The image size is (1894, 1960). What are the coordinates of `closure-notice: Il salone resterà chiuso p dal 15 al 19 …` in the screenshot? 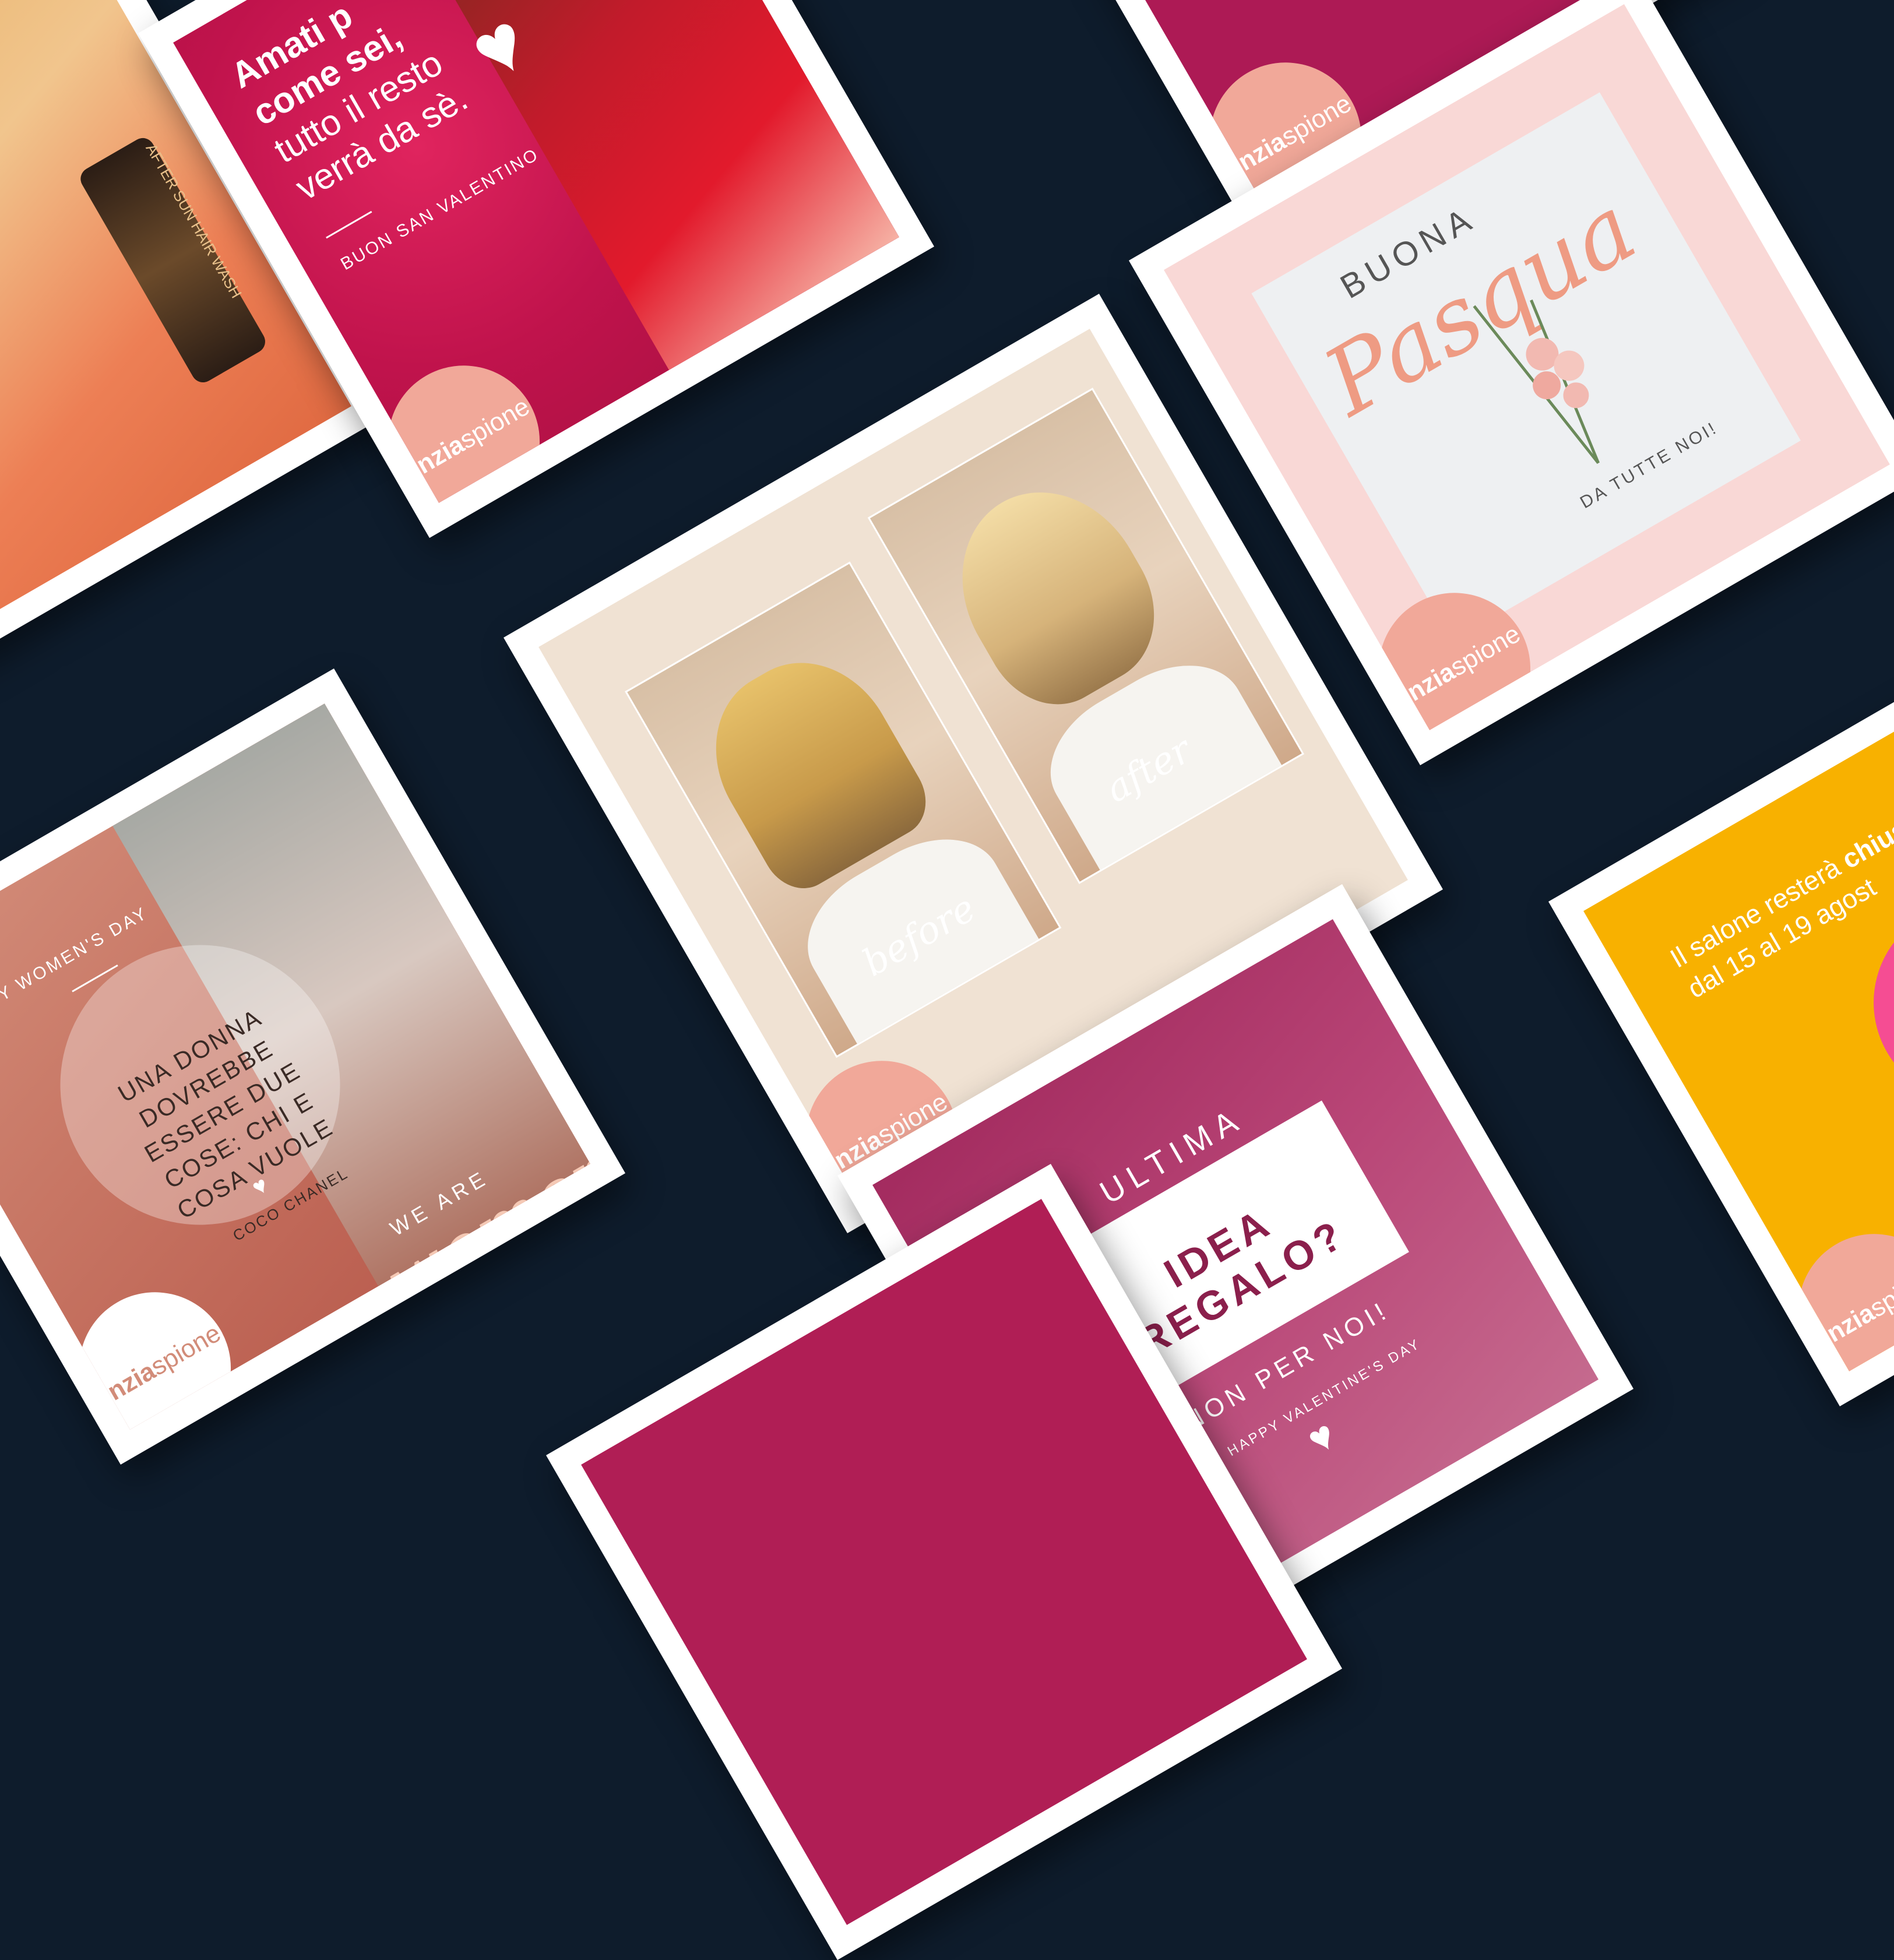 It's located at (1780, 898).